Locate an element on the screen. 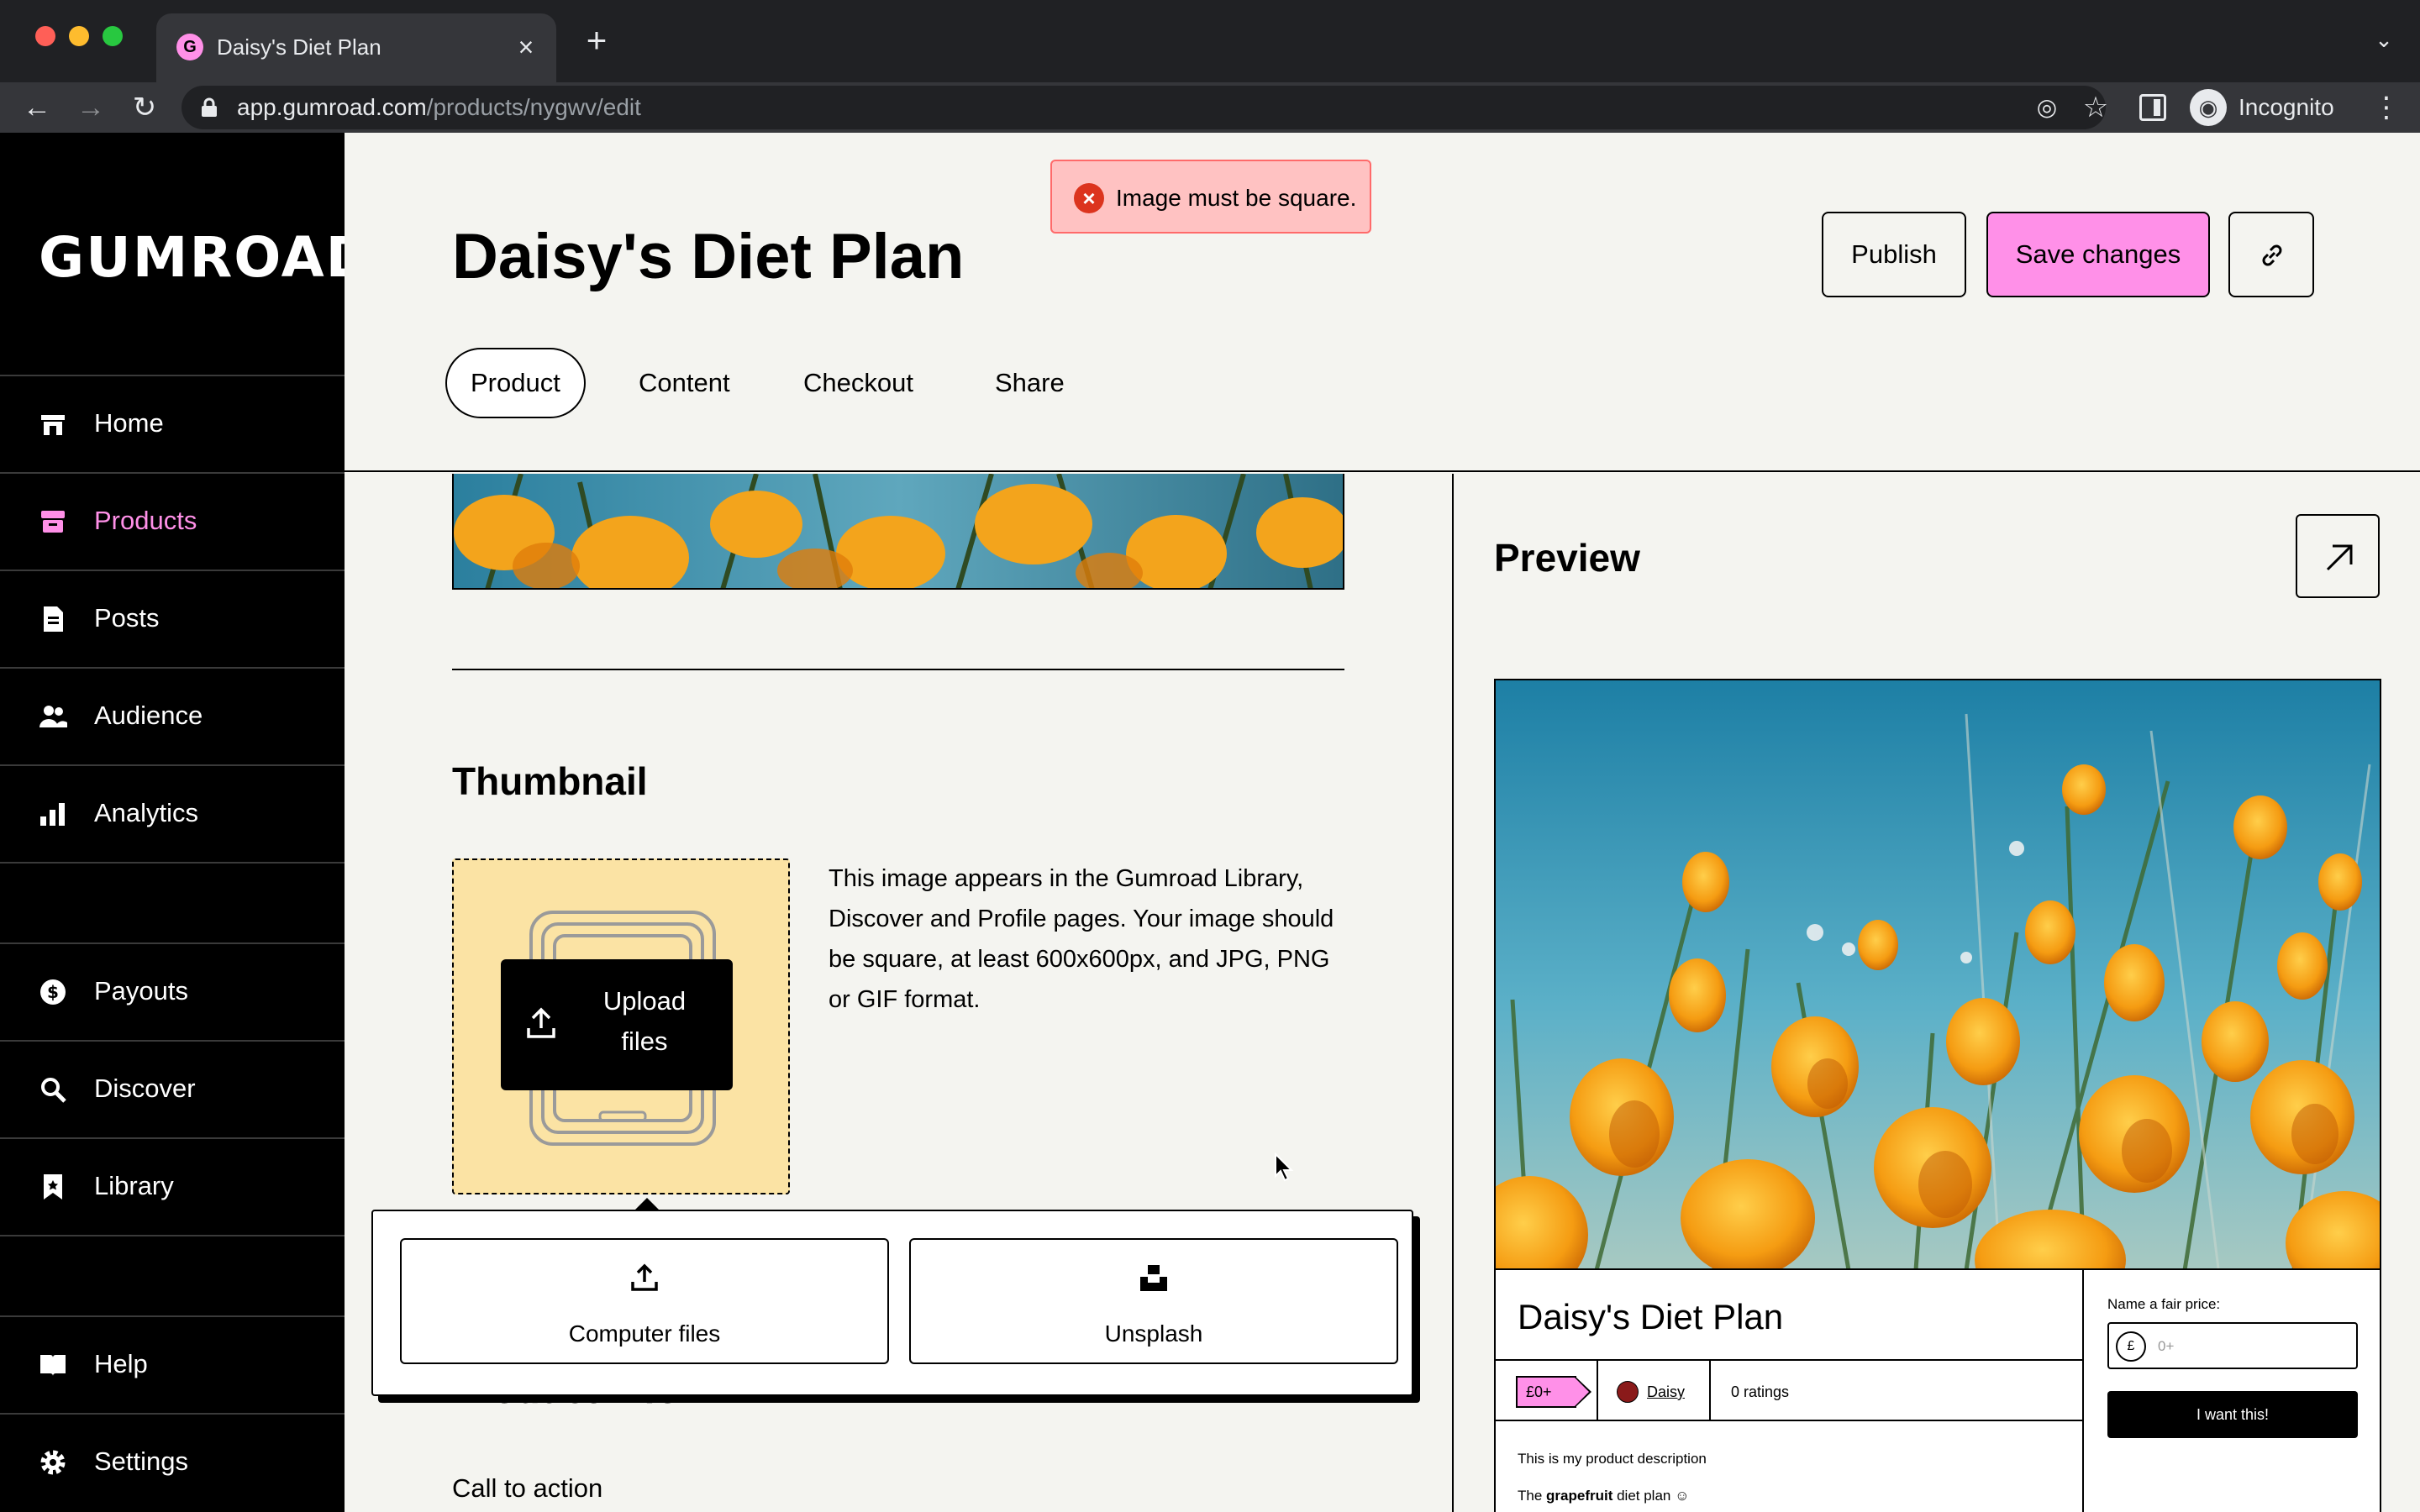 The image size is (2420, 1512). upload-source-popover: Computer files Unsplash is located at coordinates (892, 1297).